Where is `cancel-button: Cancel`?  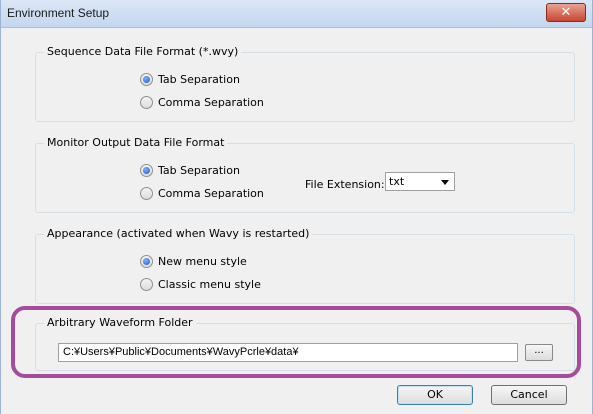 cancel-button: Cancel is located at coordinates (529, 395).